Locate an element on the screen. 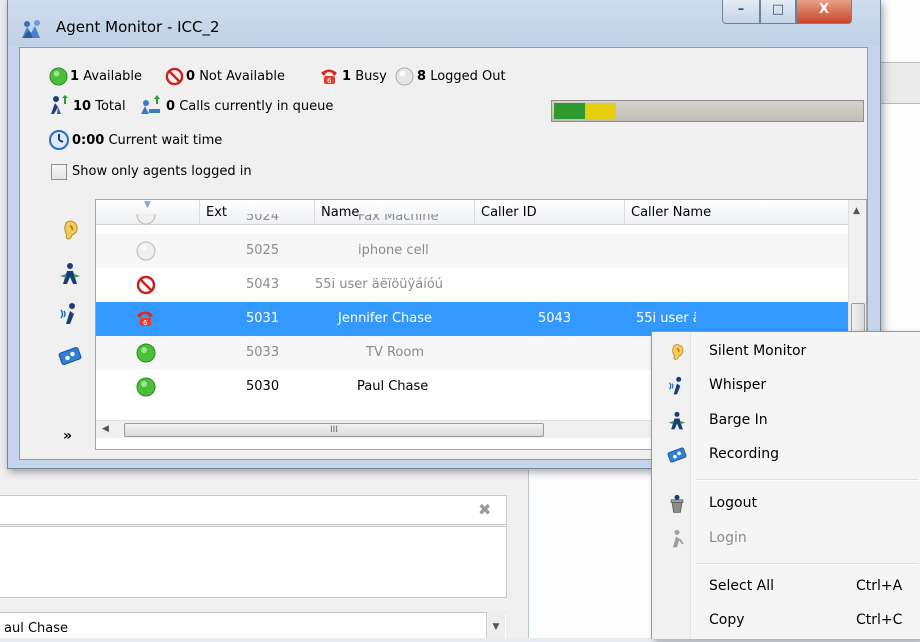 This screenshot has height=642, width=920. recording-icon is located at coordinates (70, 356).